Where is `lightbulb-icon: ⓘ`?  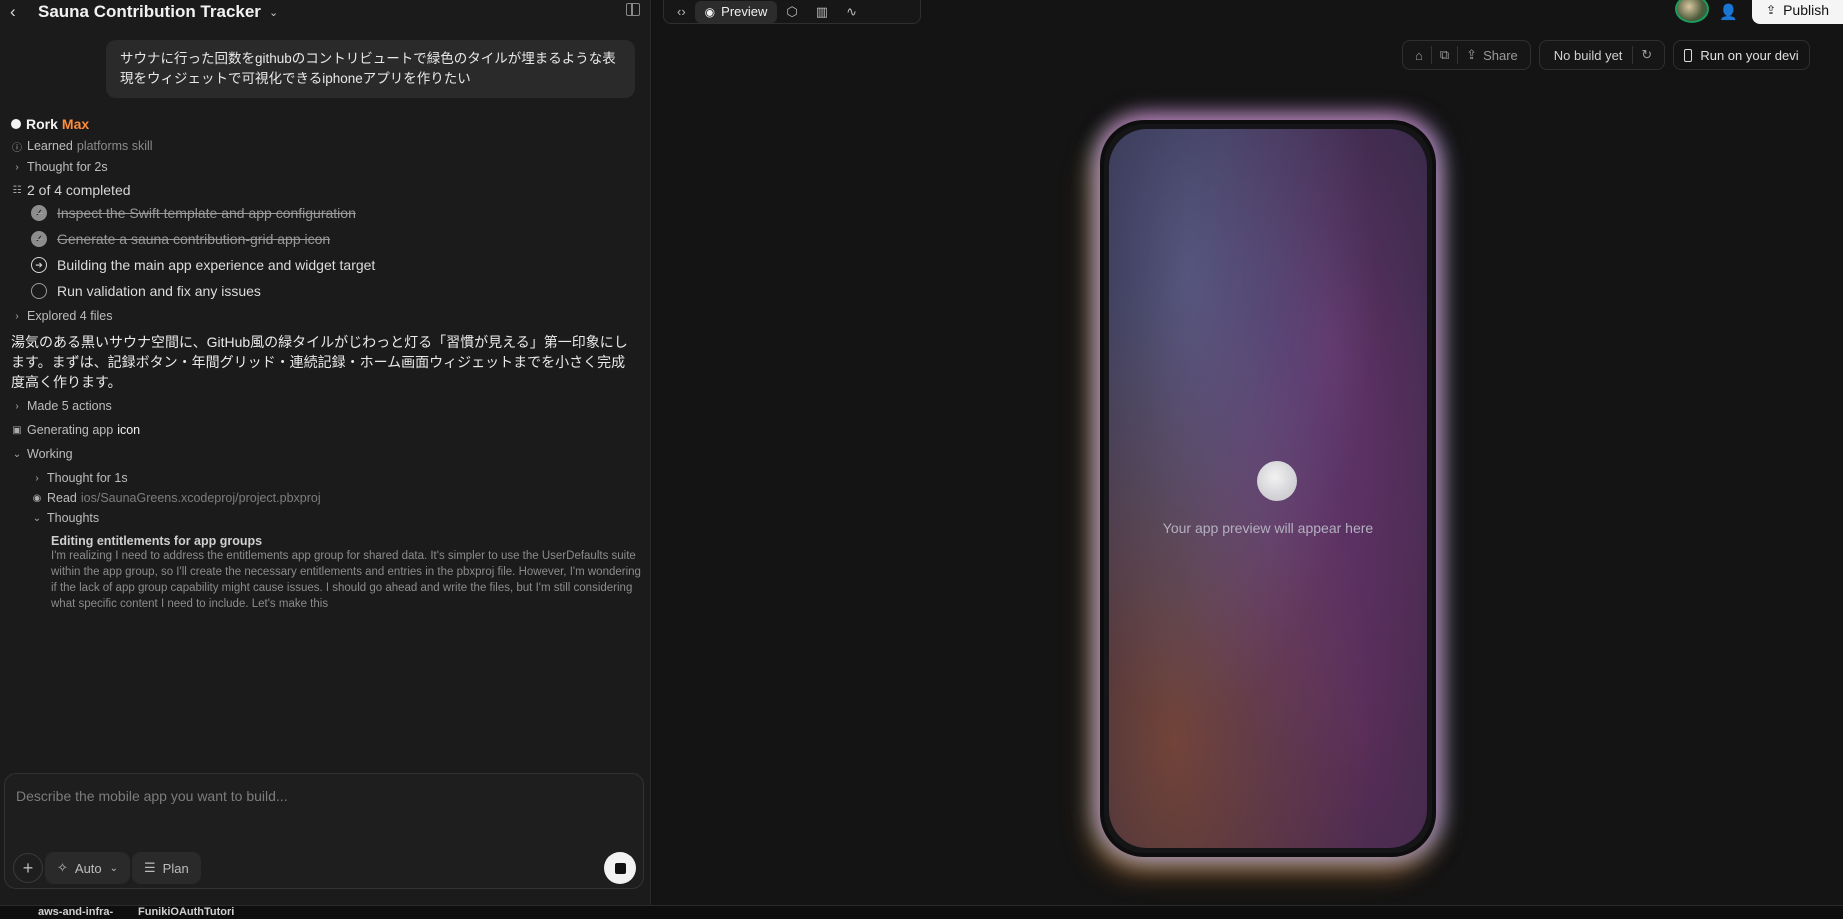 lightbulb-icon: ⓘ is located at coordinates (17, 148).